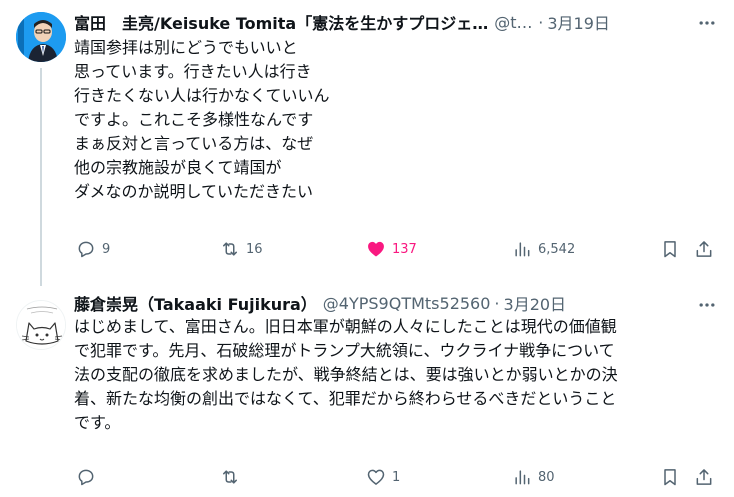 This screenshot has width=734, height=497. Describe the element at coordinates (533, 477) in the screenshot. I see `views-button: 80` at that location.